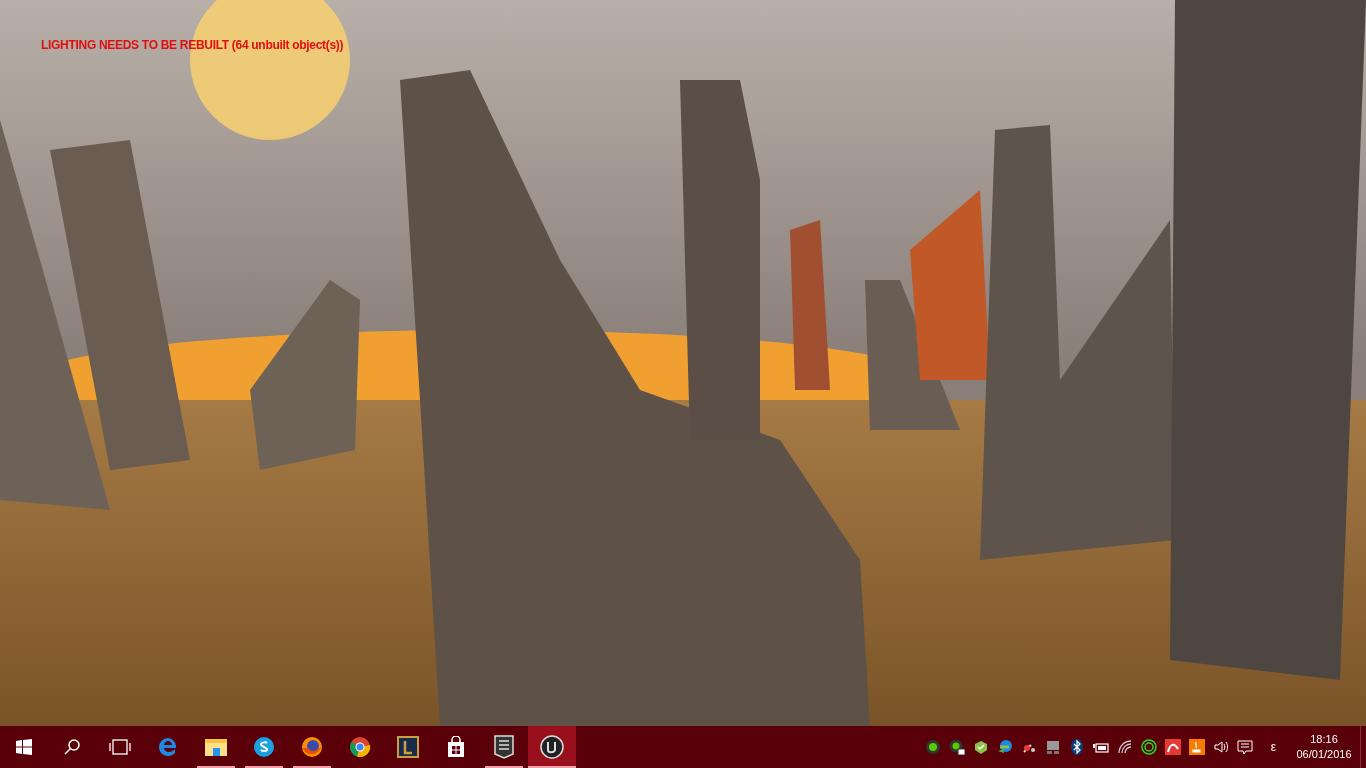  I want to click on search-icon, so click(72, 747).